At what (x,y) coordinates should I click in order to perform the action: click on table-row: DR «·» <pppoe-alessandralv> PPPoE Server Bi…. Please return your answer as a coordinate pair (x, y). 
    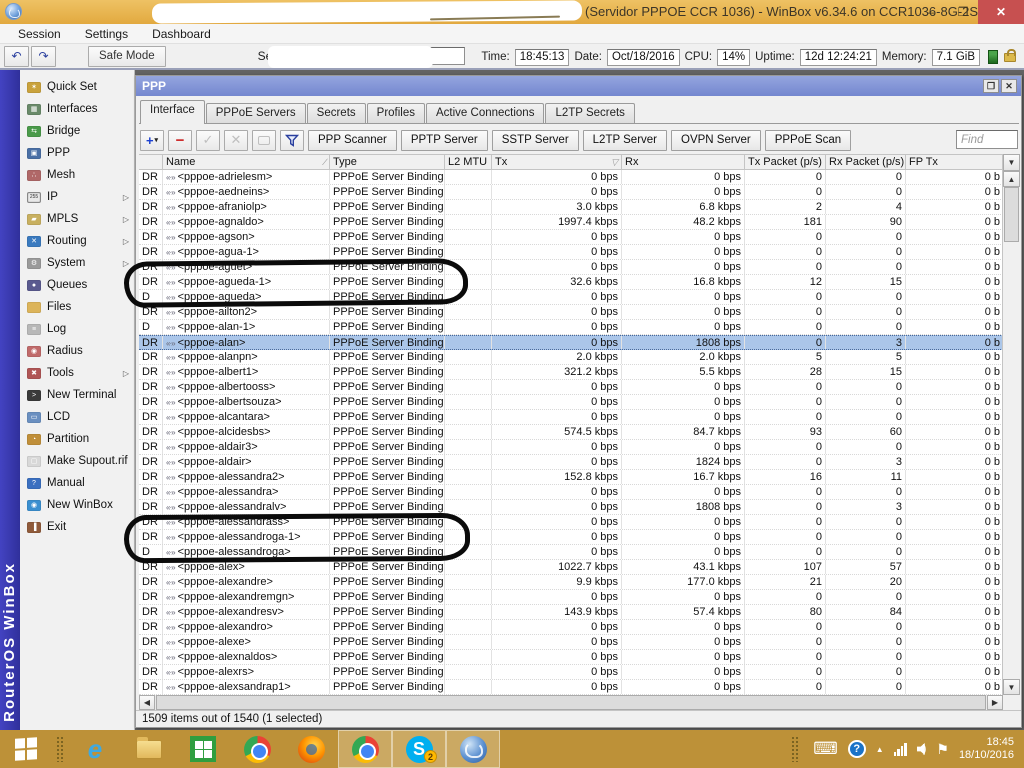
    Looking at the image, I should click on (571, 507).